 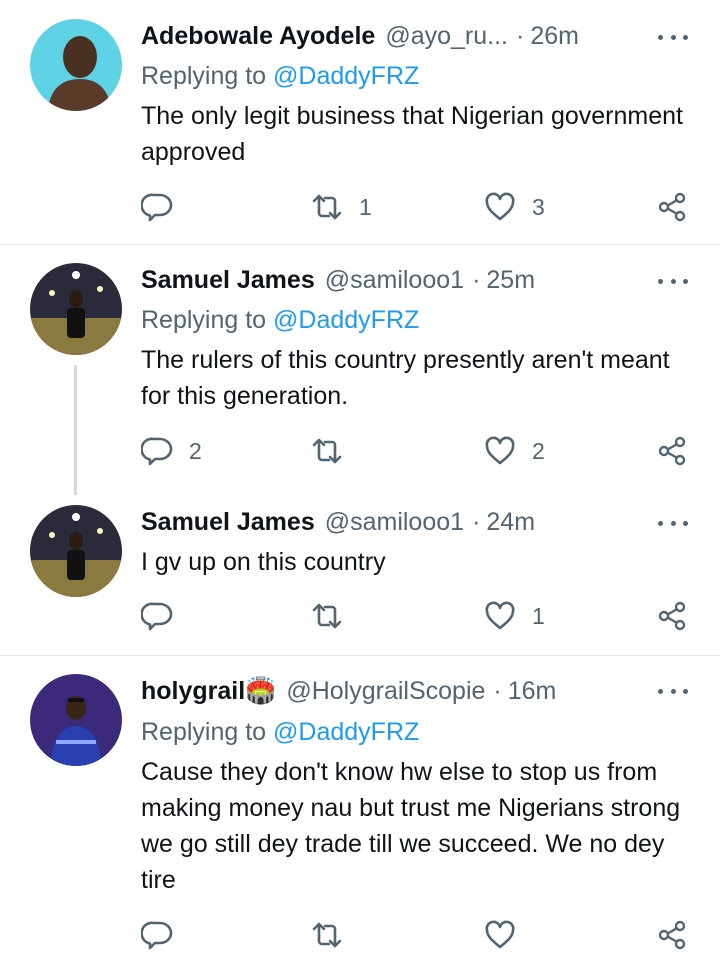 I want to click on tweet-actions, so click(x=360, y=935).